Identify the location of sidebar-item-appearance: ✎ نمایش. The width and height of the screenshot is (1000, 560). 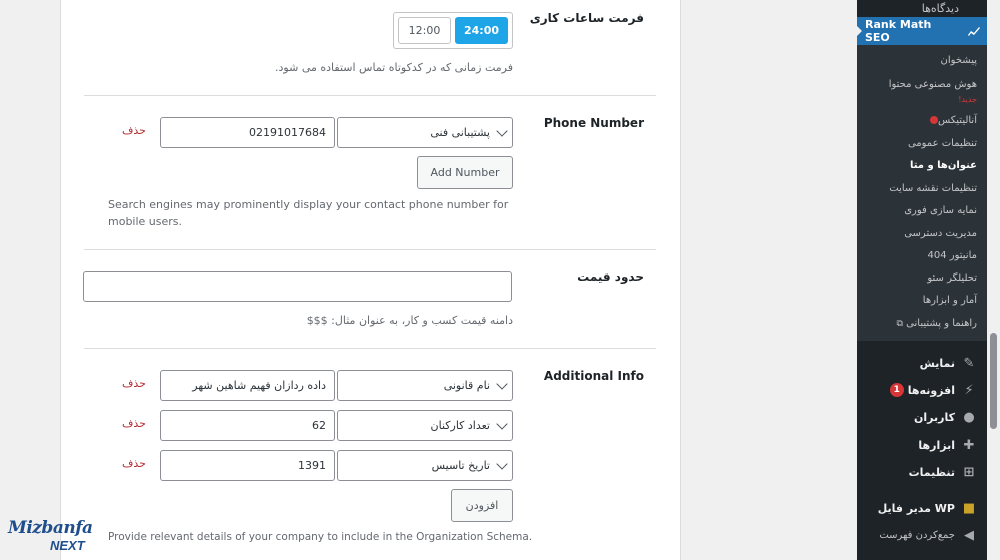
(948, 363).